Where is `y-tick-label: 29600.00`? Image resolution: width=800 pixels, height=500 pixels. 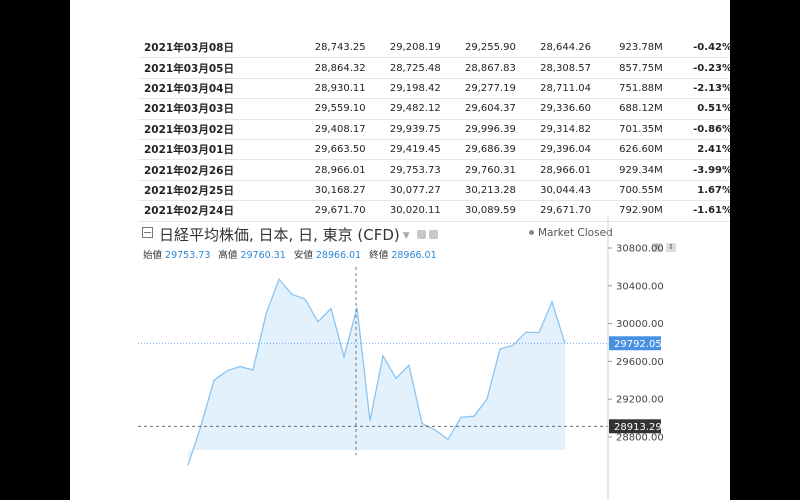
y-tick-label: 29600.00 is located at coordinates (640, 362).